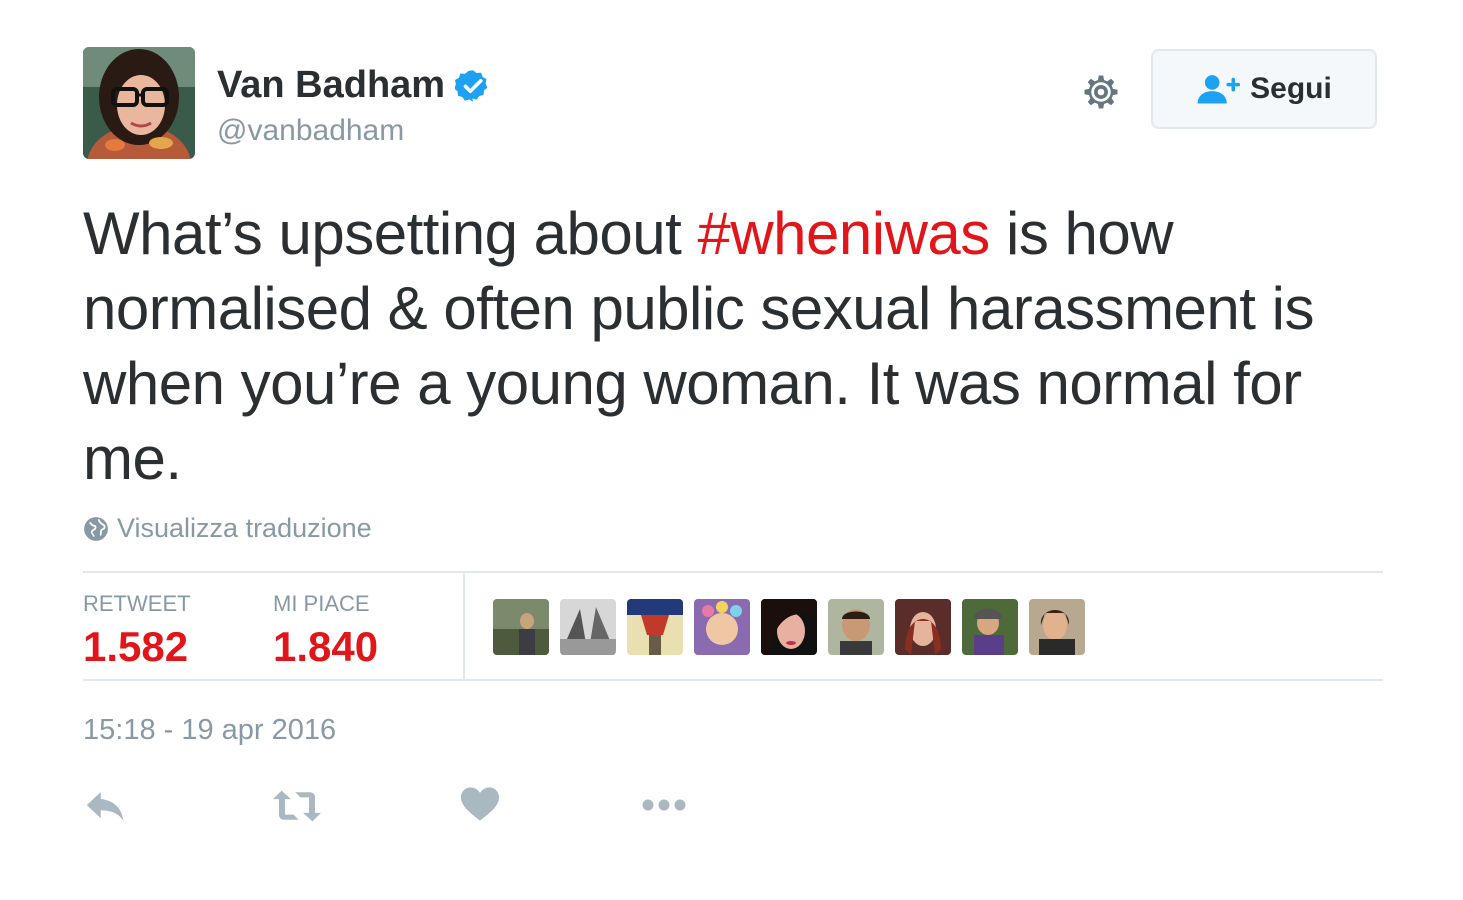 The width and height of the screenshot is (1463, 900). I want to click on follow-button: Segui, so click(1264, 89).